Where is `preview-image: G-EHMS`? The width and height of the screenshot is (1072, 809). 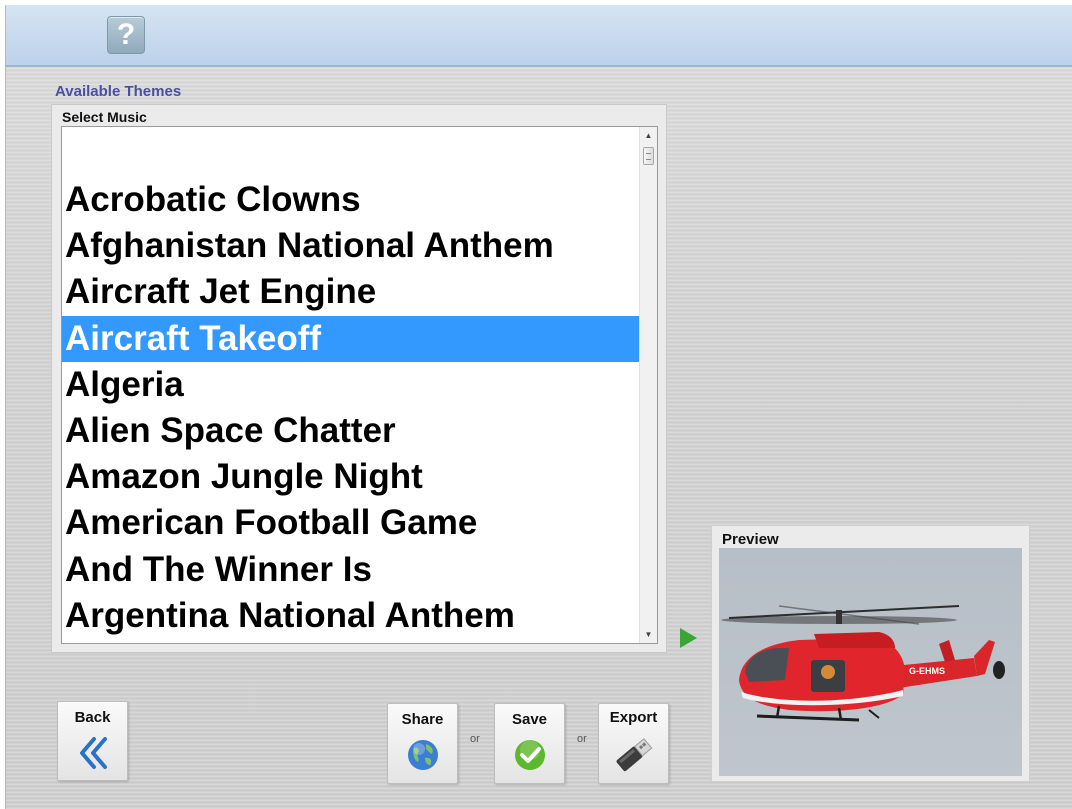 preview-image: G-EHMS is located at coordinates (870, 662).